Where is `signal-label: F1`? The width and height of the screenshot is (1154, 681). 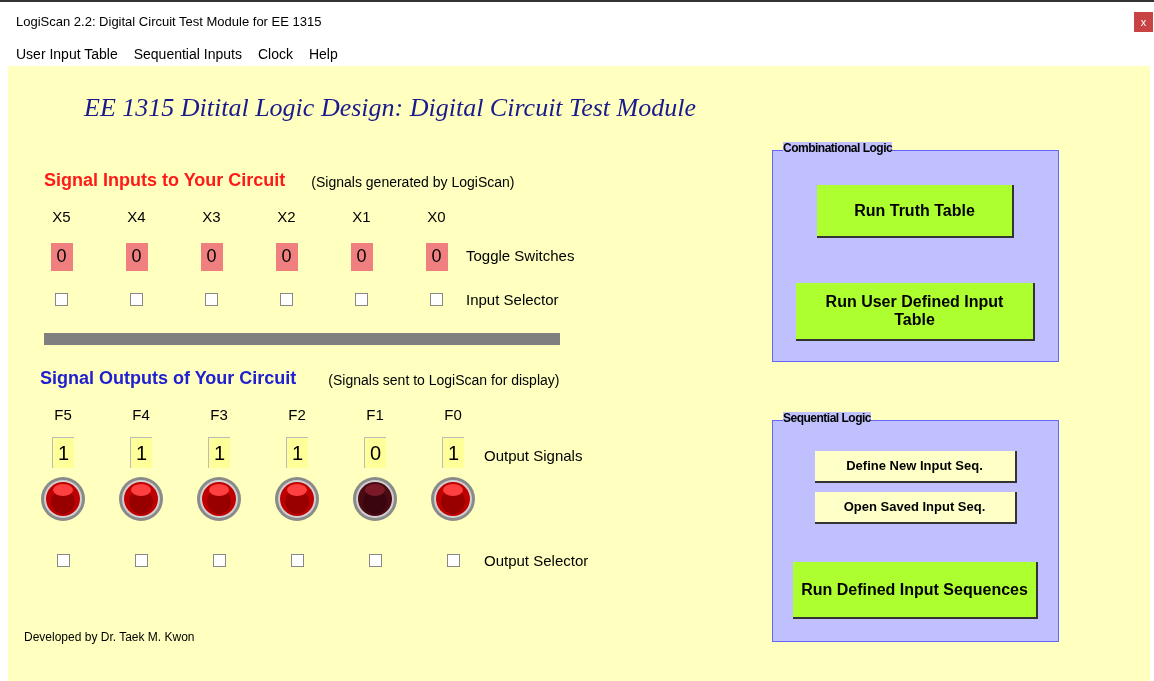 signal-label: F1 is located at coordinates (375, 415).